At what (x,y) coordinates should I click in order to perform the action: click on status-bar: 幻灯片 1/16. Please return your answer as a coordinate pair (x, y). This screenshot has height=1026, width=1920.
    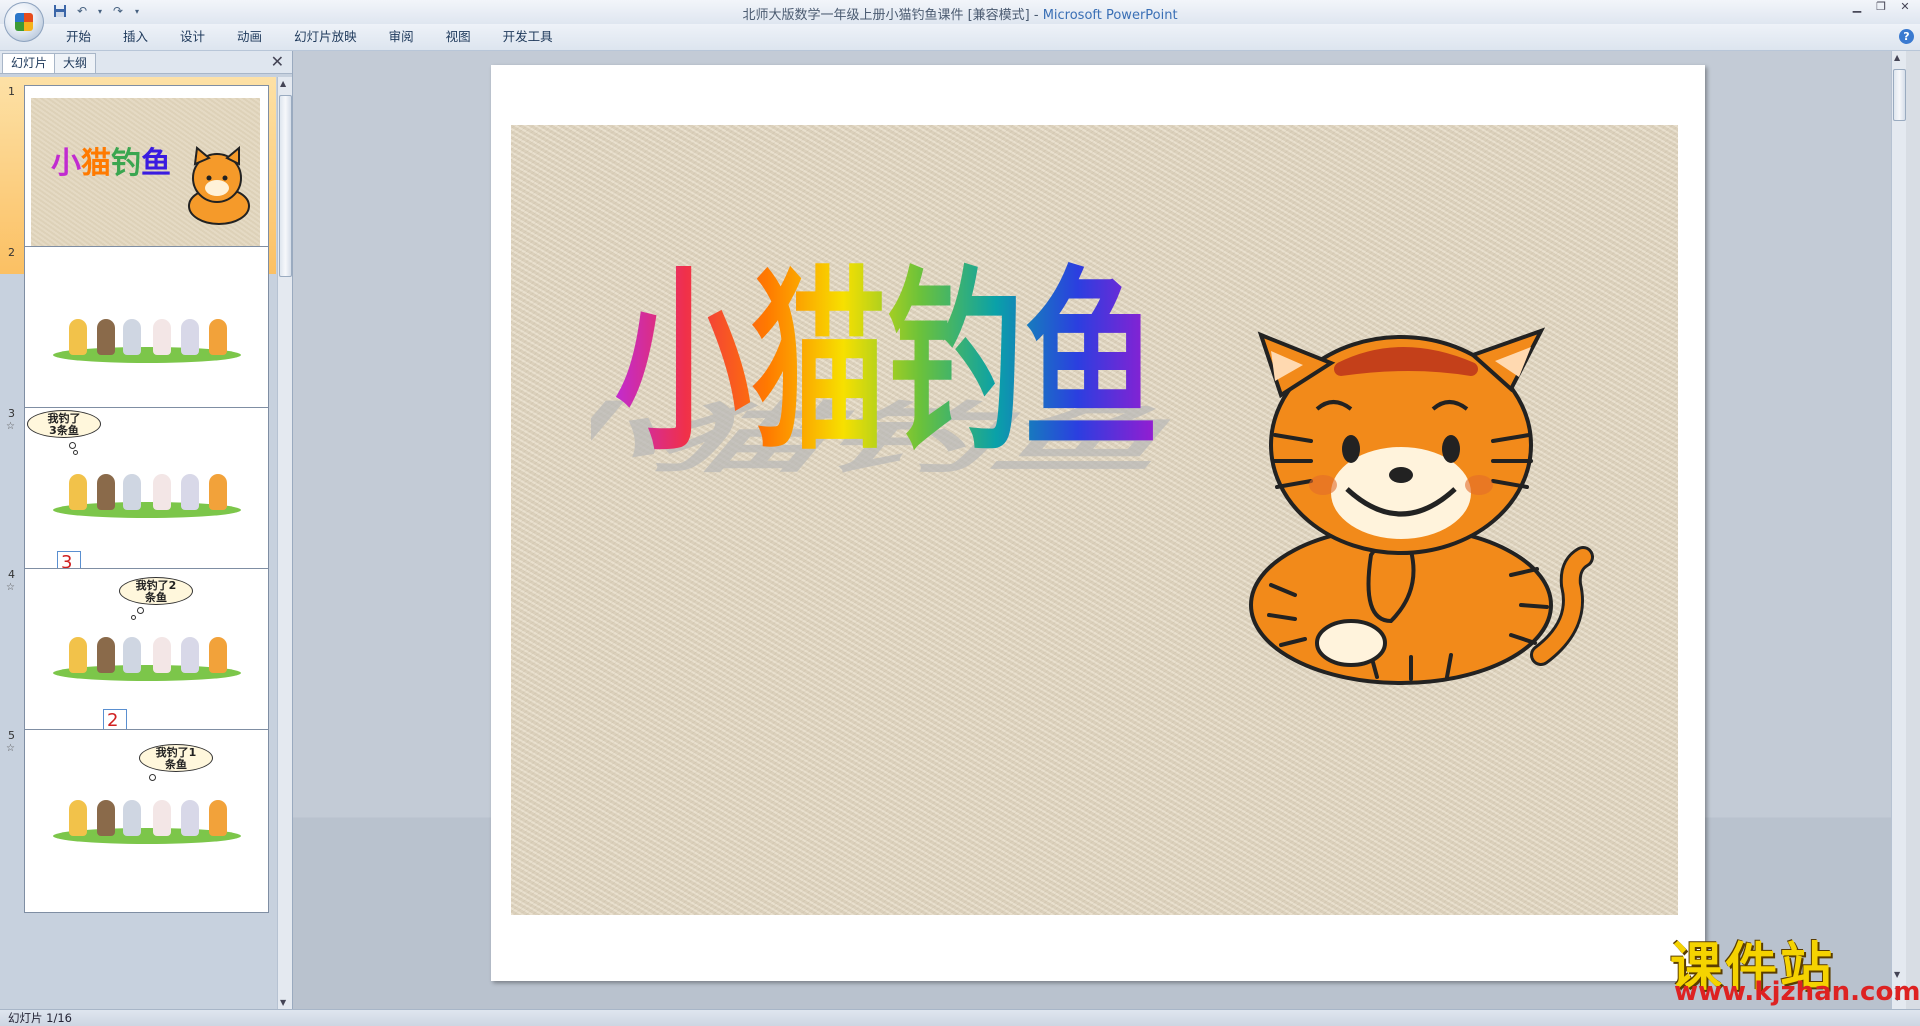
    Looking at the image, I should click on (960, 1017).